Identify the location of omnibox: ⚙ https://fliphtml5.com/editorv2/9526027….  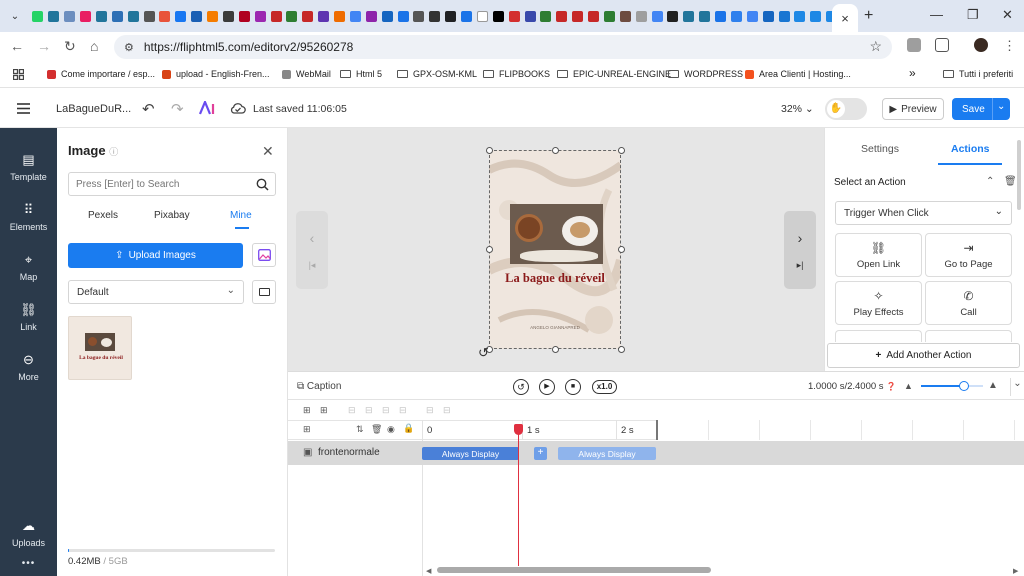
(503, 47).